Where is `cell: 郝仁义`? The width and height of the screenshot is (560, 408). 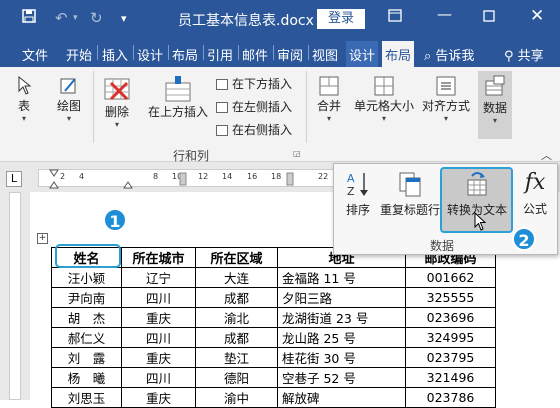 cell: 郝仁义 is located at coordinates (86, 337).